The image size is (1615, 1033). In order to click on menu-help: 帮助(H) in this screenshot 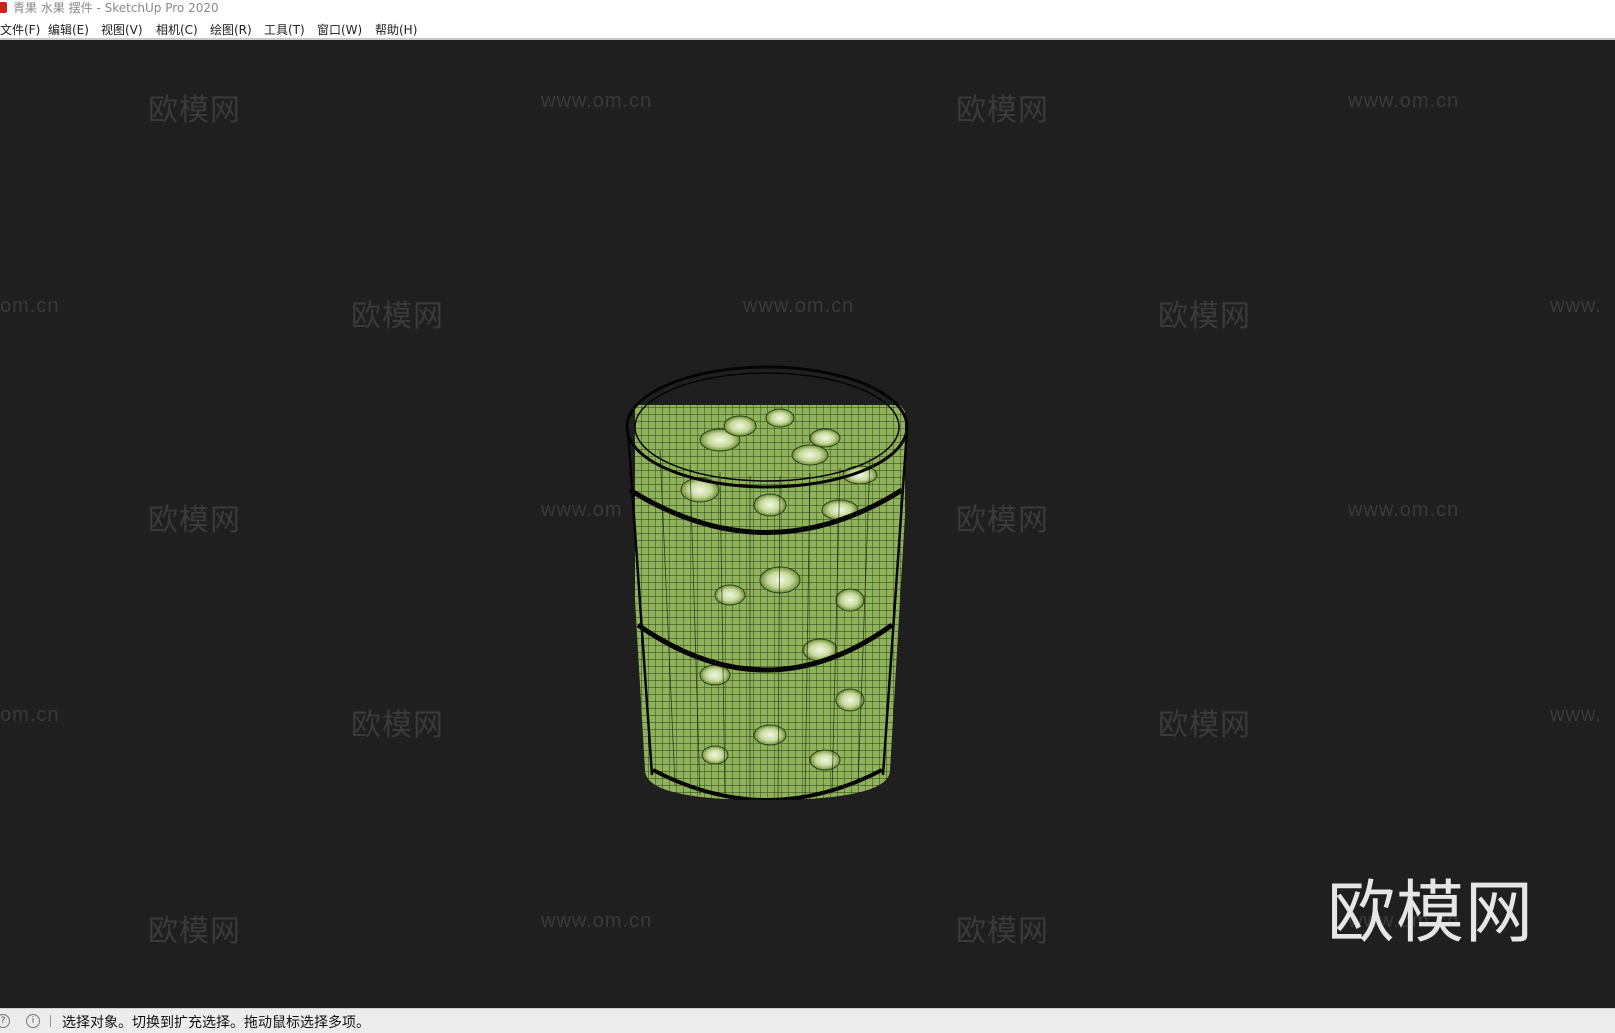, I will do `click(396, 29)`.